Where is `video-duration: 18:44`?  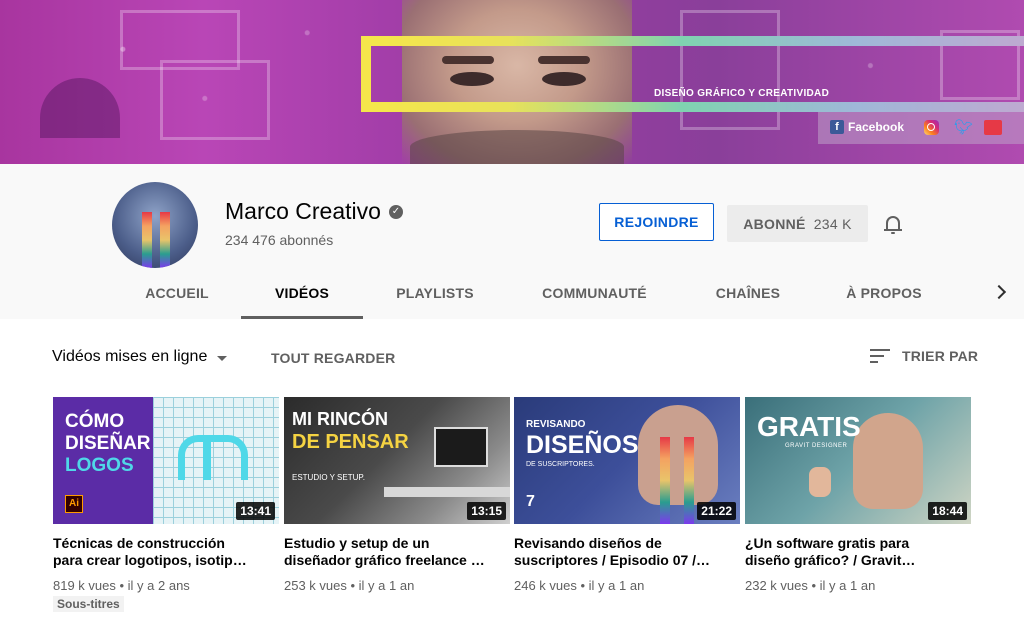 video-duration: 18:44 is located at coordinates (947, 511).